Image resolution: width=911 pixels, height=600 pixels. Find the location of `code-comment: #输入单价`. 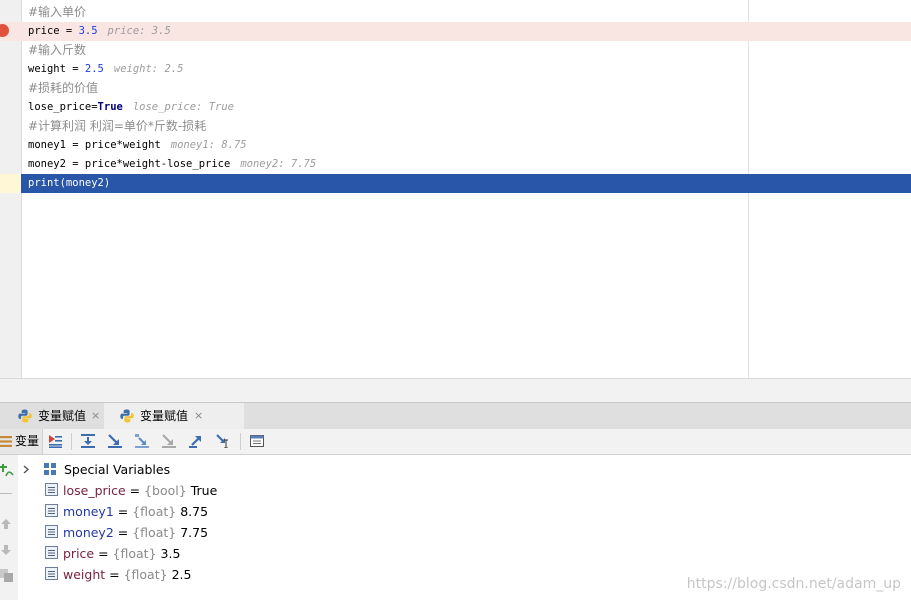

code-comment: #输入单价 is located at coordinates (57, 12).